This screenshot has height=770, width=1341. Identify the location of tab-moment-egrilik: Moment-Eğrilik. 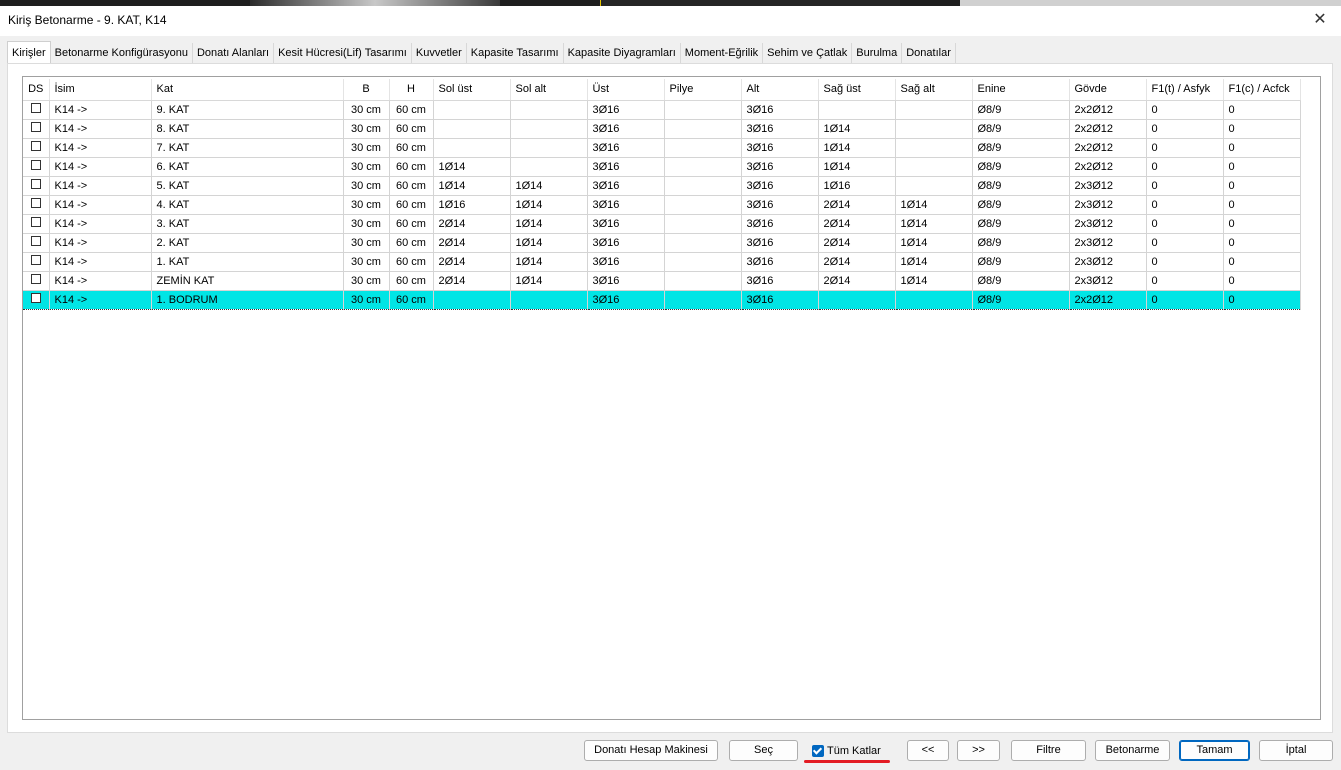
(722, 53).